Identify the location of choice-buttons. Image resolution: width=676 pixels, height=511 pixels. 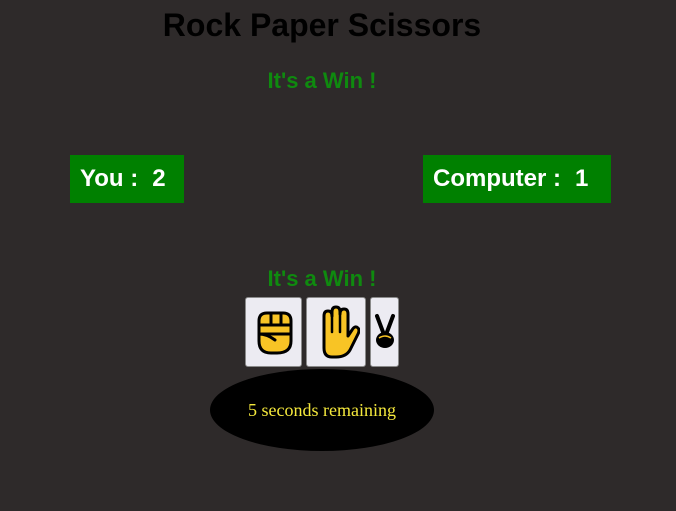
(322, 332).